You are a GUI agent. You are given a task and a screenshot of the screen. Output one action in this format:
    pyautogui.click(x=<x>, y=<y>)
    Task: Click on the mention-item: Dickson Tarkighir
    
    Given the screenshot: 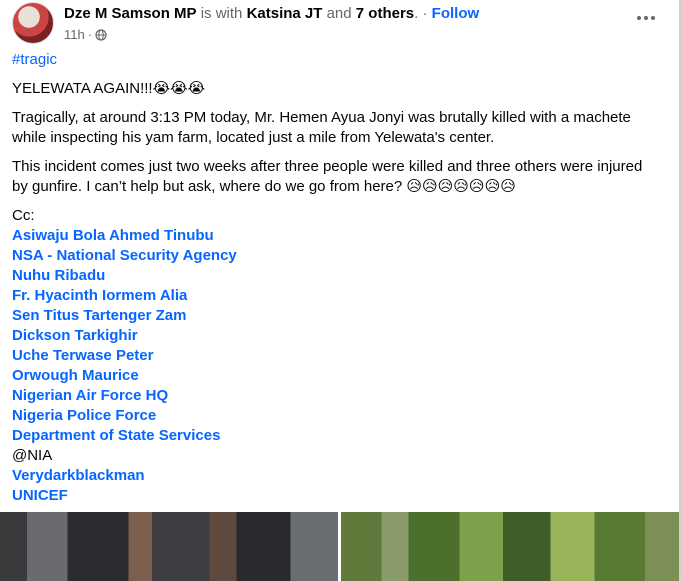 What is the action you would take?
    pyautogui.click(x=337, y=336)
    